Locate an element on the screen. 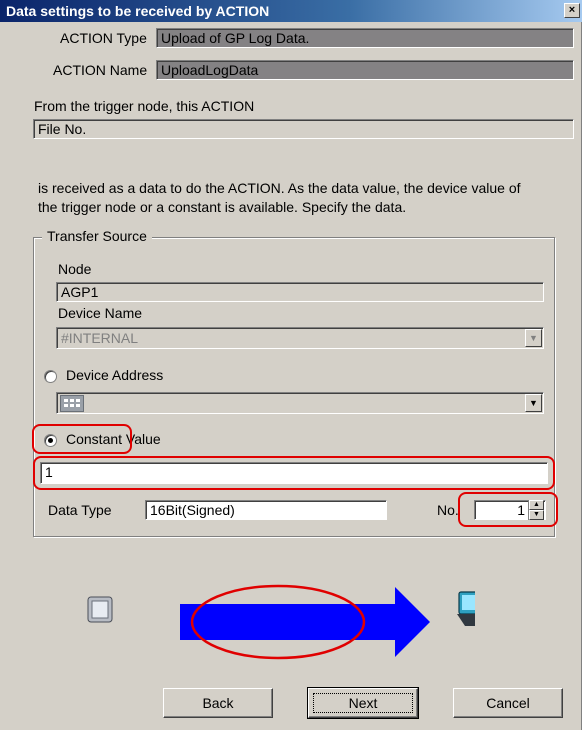 The width and height of the screenshot is (582, 730). focus-rect is located at coordinates (363, 703).